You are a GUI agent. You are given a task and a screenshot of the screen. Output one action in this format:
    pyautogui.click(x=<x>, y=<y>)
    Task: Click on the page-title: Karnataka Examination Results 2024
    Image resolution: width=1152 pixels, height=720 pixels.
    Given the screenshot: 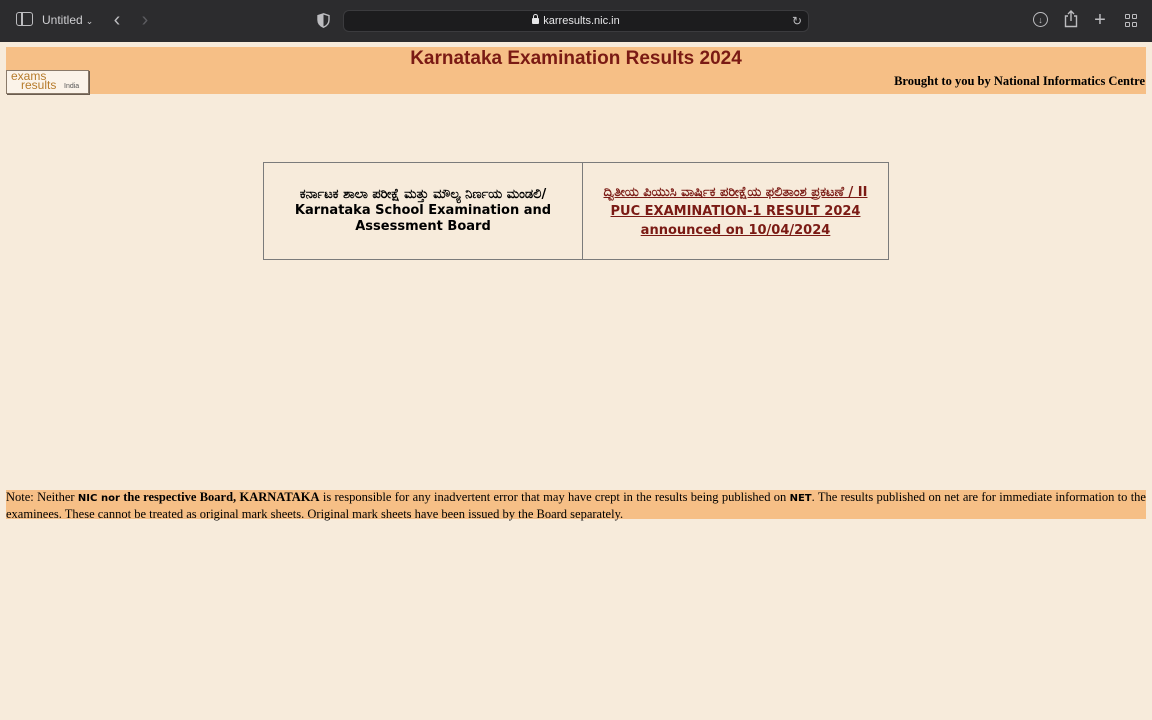 What is the action you would take?
    pyautogui.click(x=576, y=58)
    